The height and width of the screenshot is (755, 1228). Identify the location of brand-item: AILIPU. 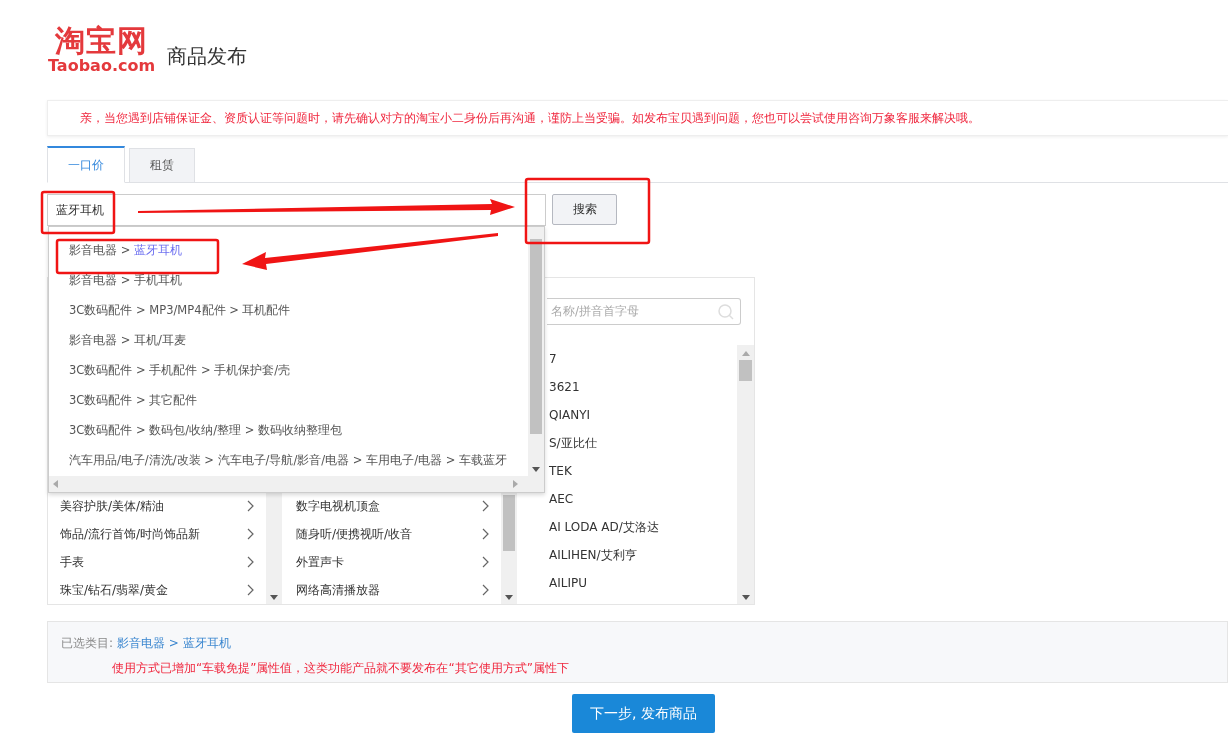
(643, 583).